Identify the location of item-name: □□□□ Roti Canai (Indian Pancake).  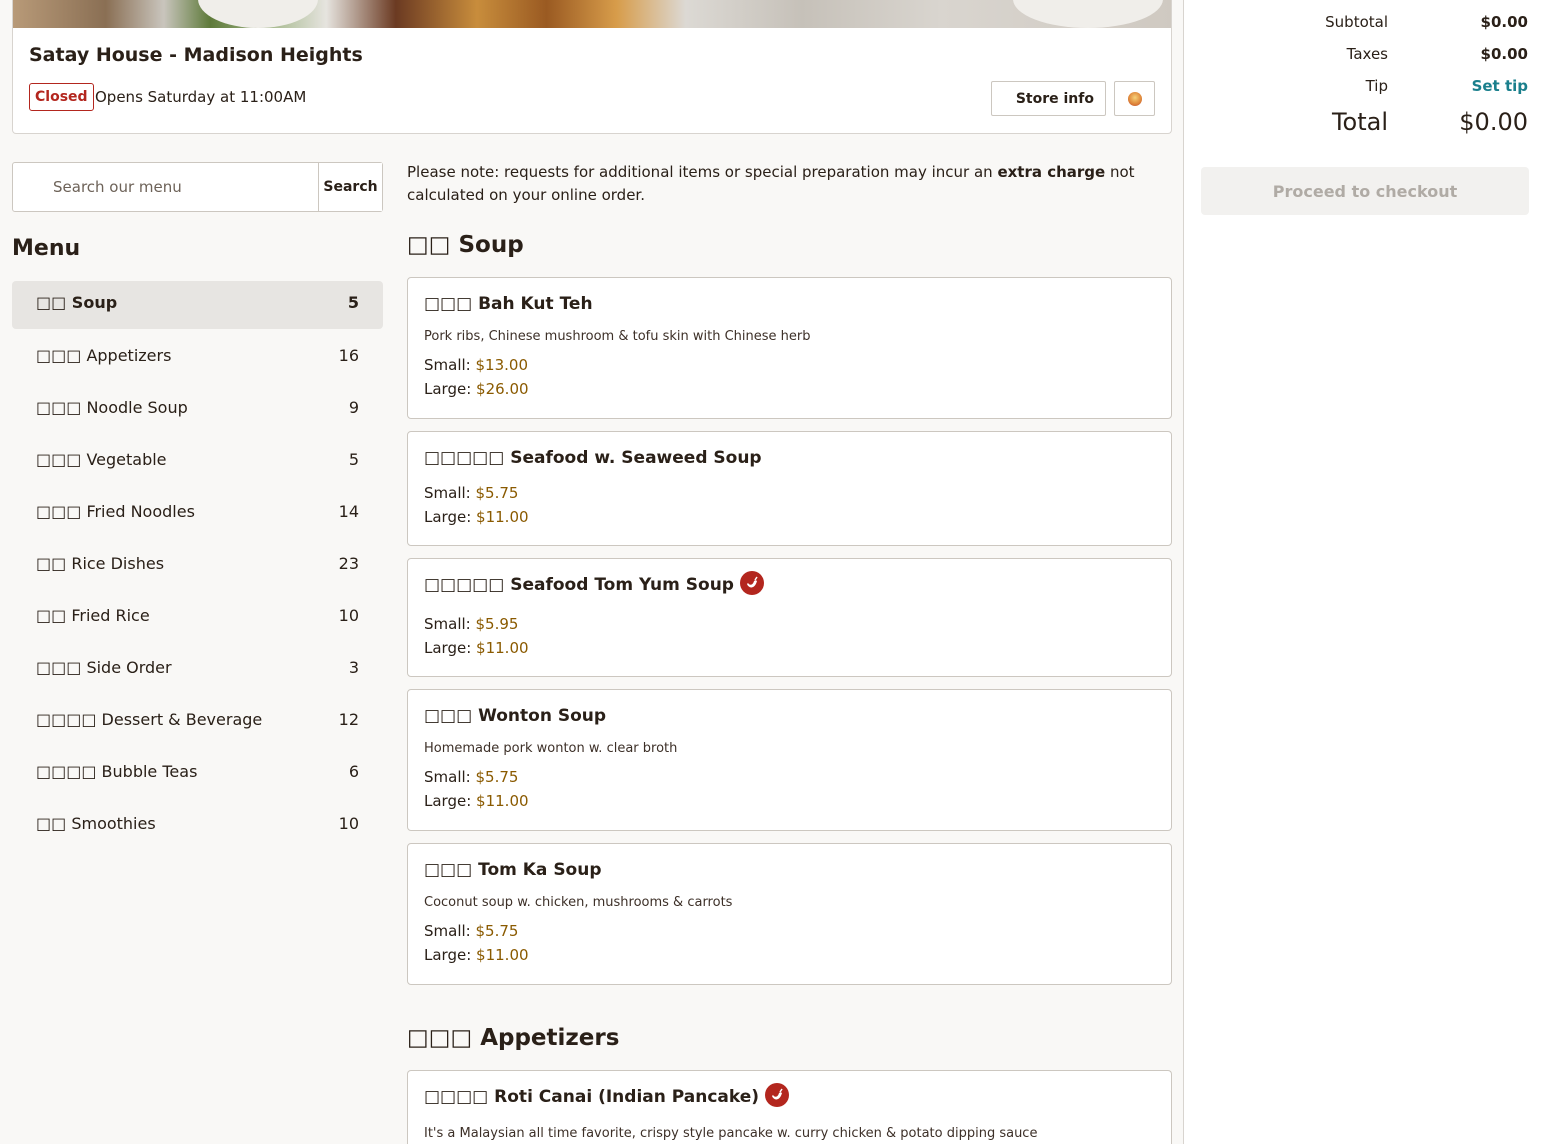
(607, 1096).